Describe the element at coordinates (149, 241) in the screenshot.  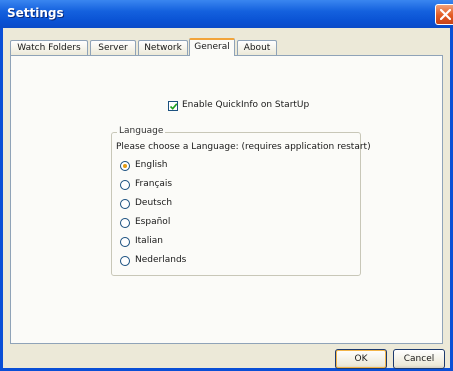
I see `radio-label: Italian` at that location.